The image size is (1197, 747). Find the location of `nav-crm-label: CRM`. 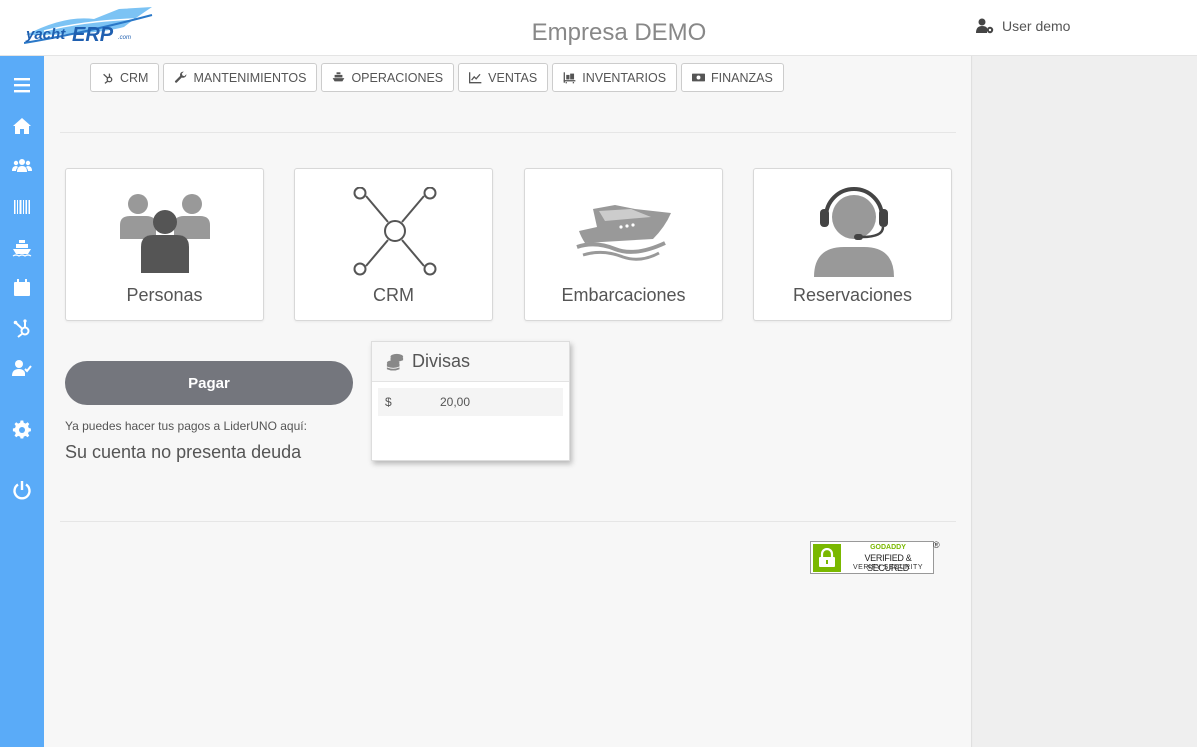

nav-crm-label: CRM is located at coordinates (134, 77).